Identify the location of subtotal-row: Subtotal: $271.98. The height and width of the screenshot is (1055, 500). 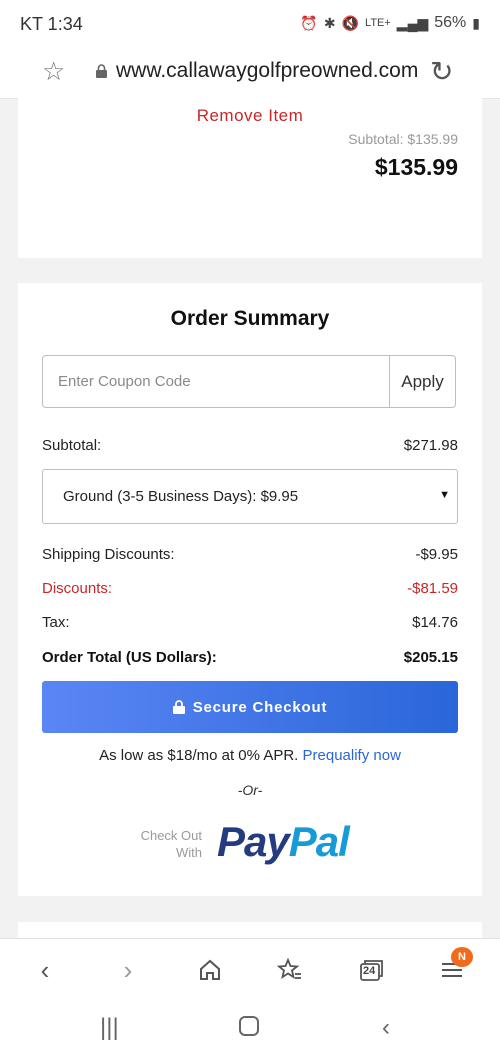
(250, 445).